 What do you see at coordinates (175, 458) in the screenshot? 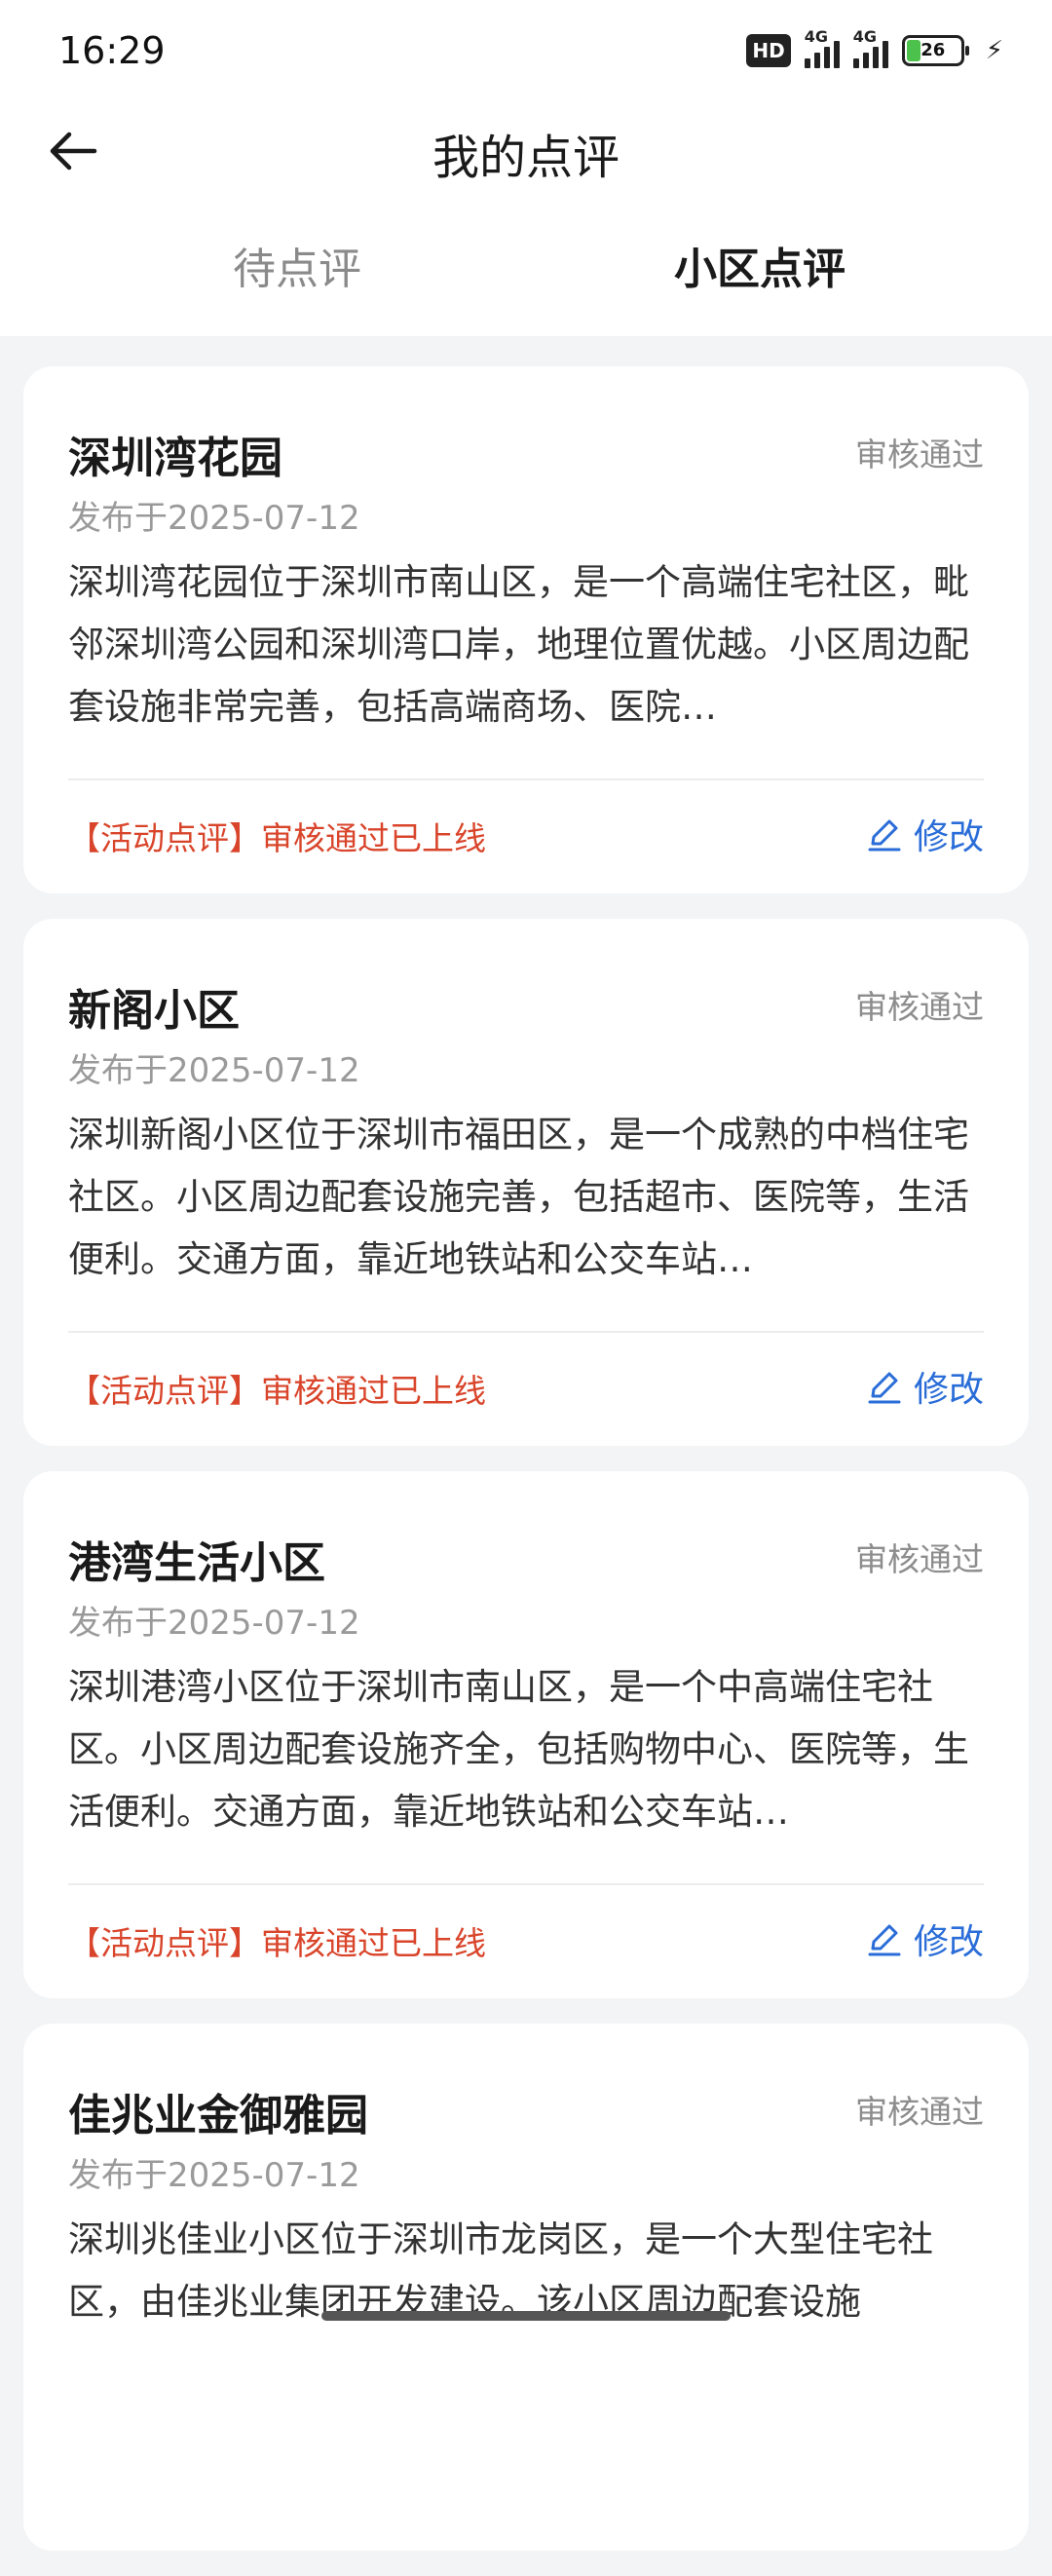
I see `community-name: 深圳湾花园` at bounding box center [175, 458].